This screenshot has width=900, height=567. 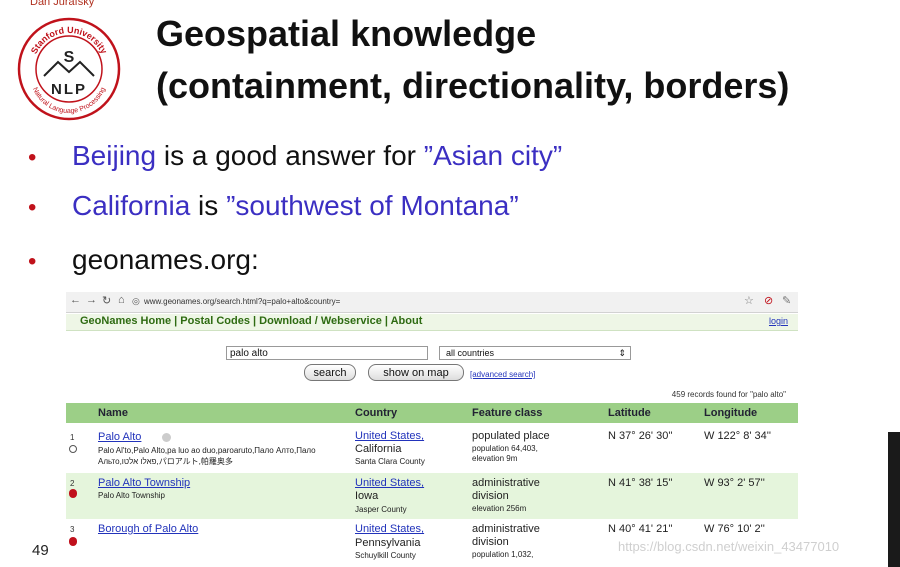 What do you see at coordinates (390, 461) in the screenshot?
I see `county: Santa Clara County` at bounding box center [390, 461].